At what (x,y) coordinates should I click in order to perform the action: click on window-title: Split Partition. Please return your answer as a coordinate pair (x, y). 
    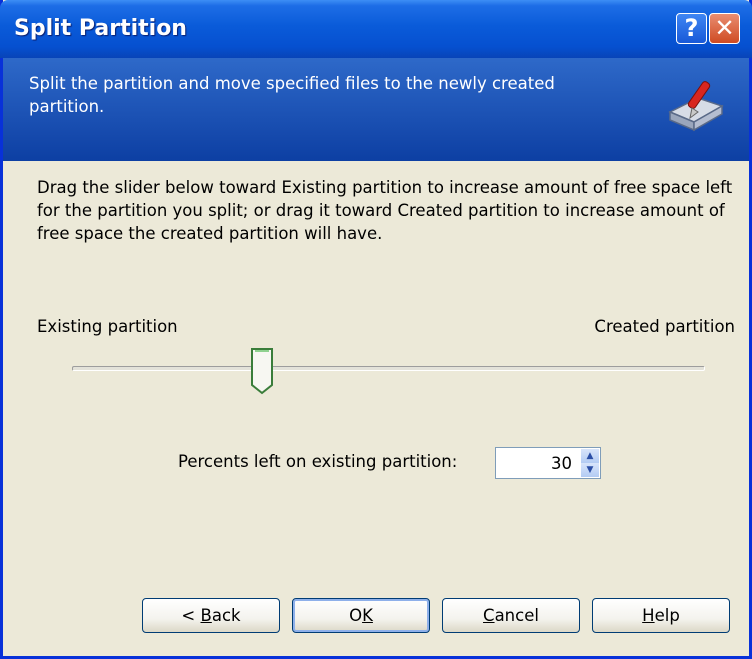
    Looking at the image, I should click on (100, 28).